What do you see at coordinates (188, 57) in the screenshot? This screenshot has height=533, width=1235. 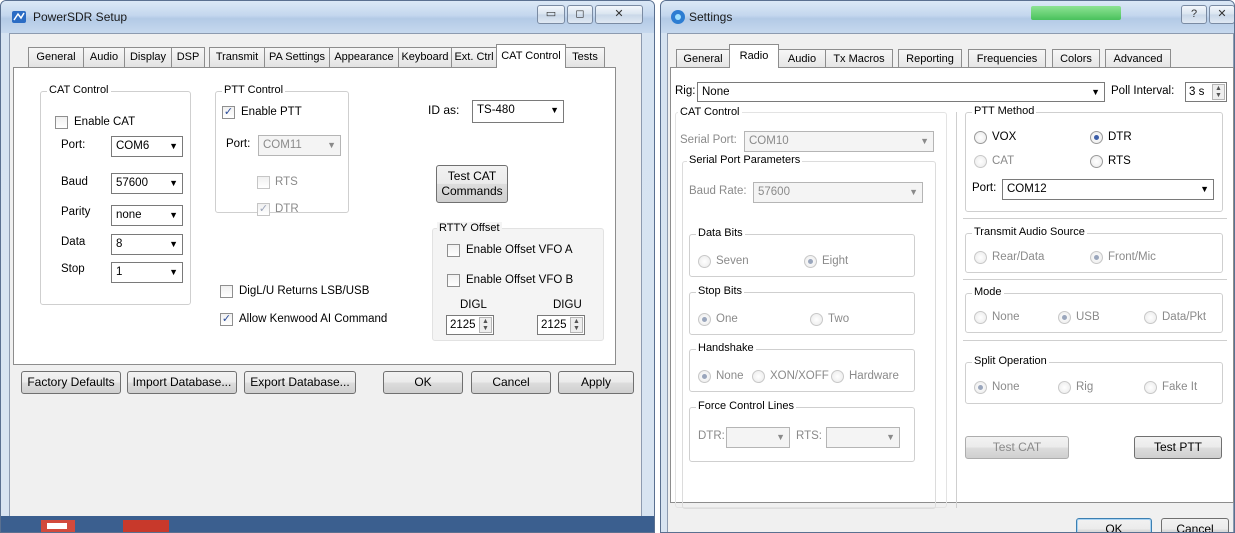 I see `tab-dsp: DSP` at bounding box center [188, 57].